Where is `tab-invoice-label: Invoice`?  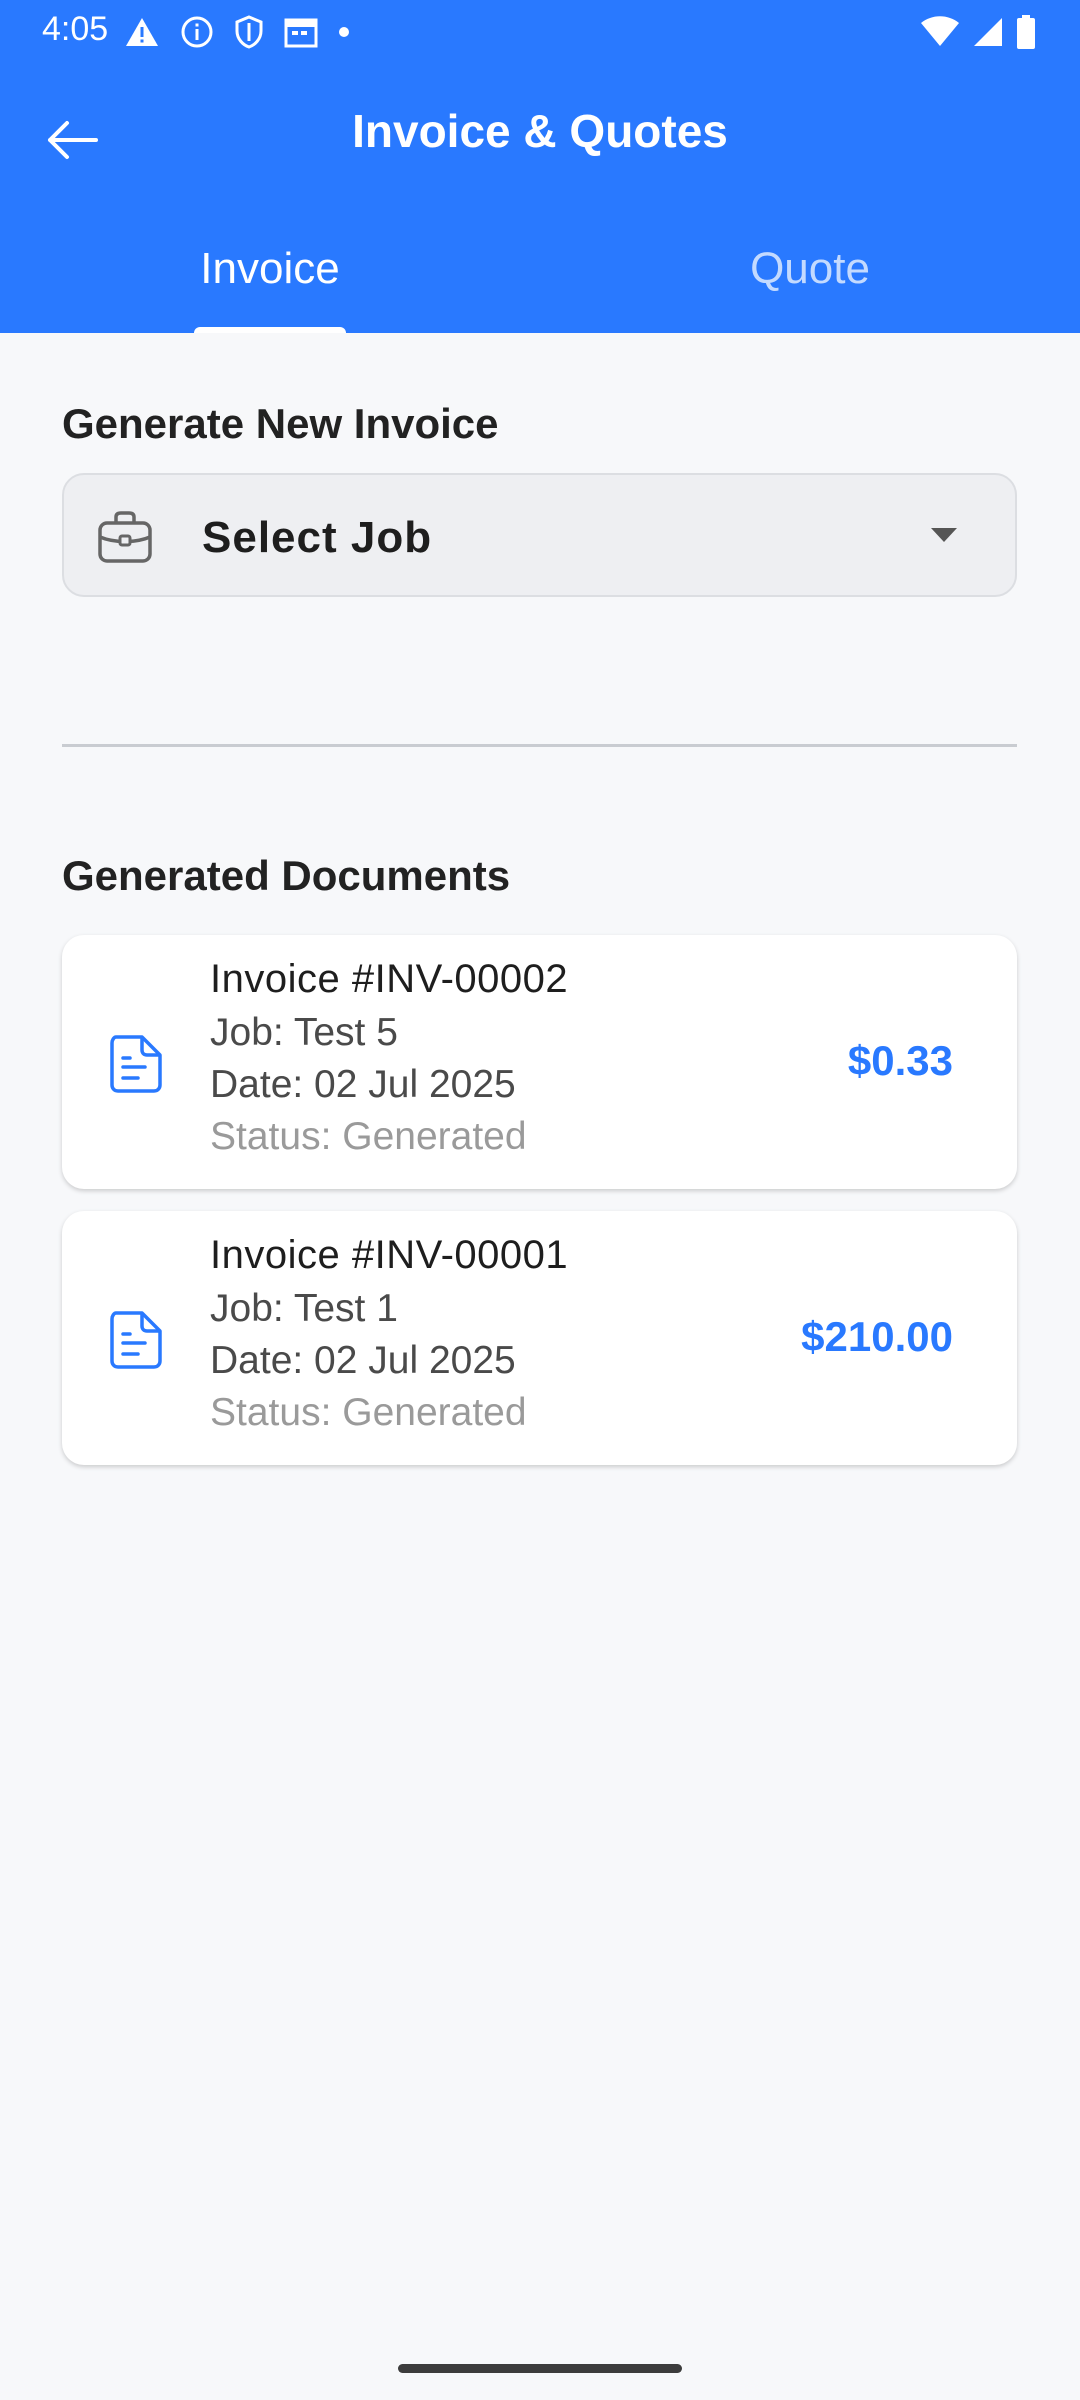
tab-invoice-label: Invoice is located at coordinates (270, 268).